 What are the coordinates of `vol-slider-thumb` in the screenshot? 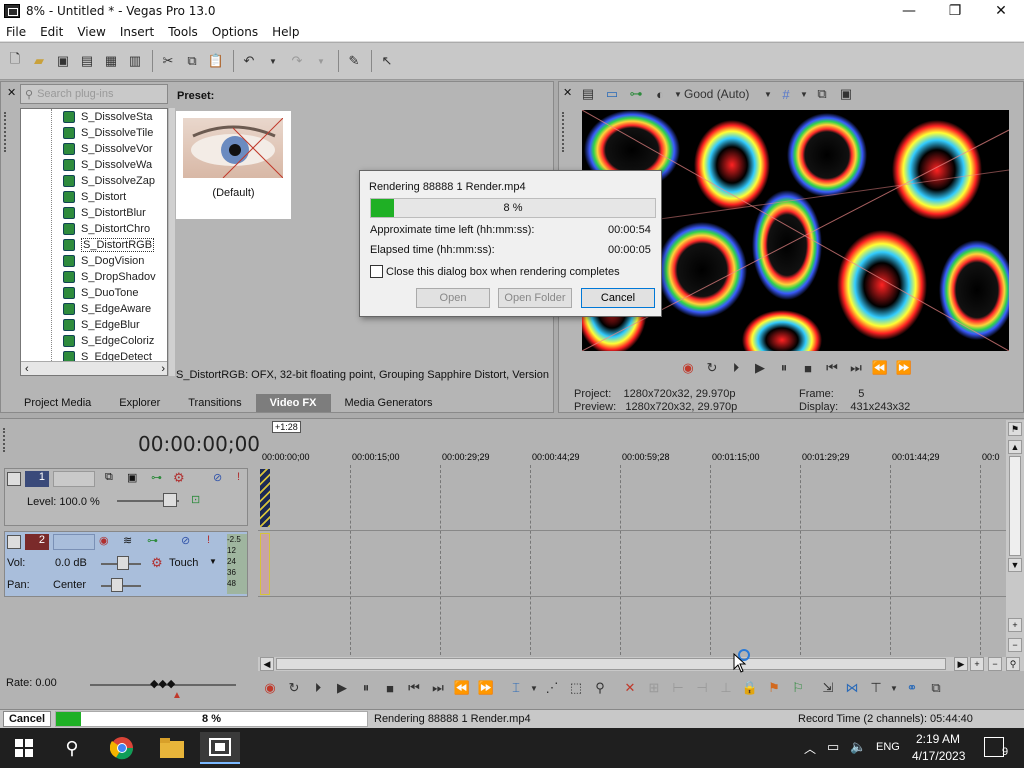 It's located at (123, 563).